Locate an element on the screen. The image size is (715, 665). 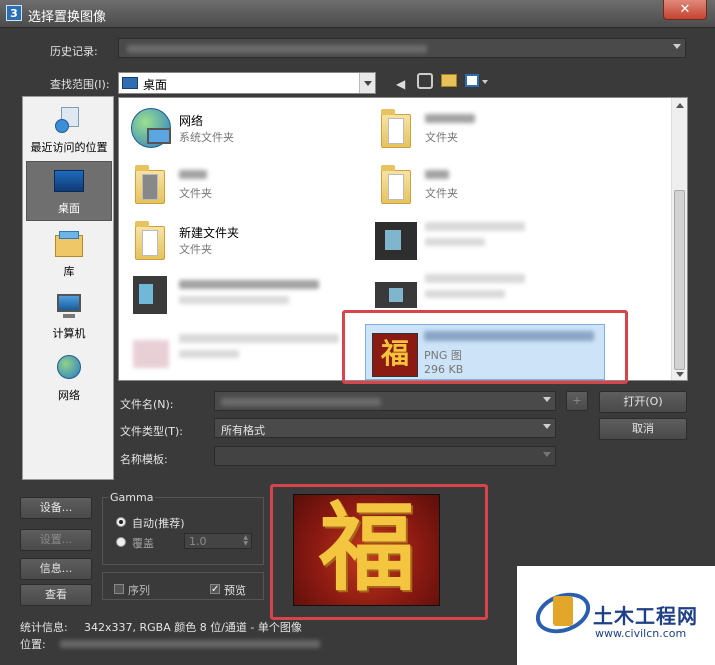
image-thumbnail-icon is located at coordinates (150, 351).